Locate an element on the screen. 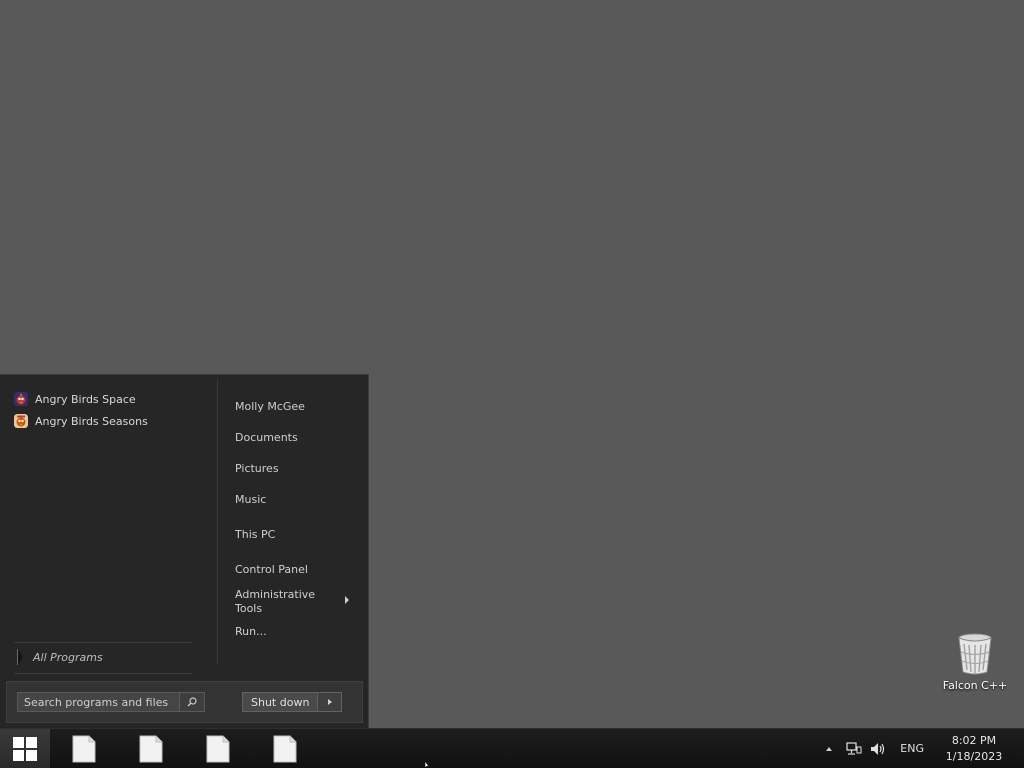  search-button is located at coordinates (191, 702).